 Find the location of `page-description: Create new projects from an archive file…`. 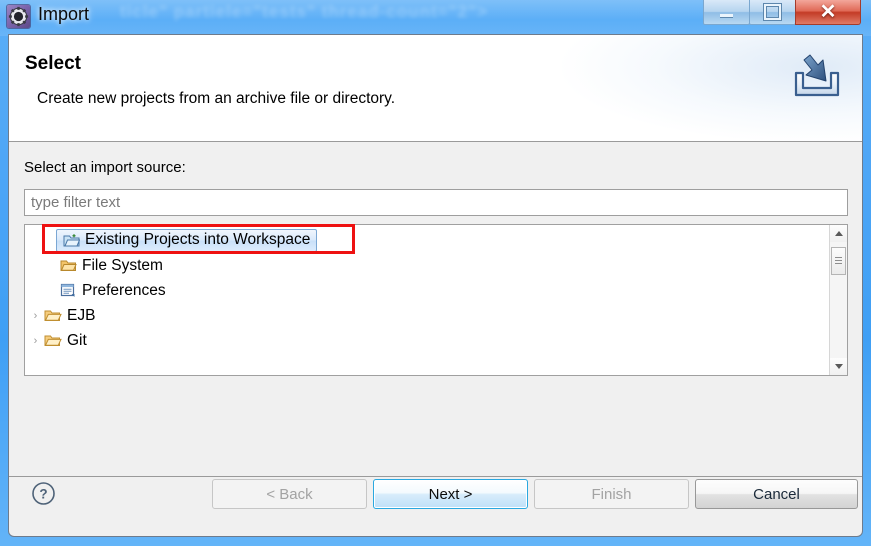

page-description: Create new projects from an archive file… is located at coordinates (216, 98).